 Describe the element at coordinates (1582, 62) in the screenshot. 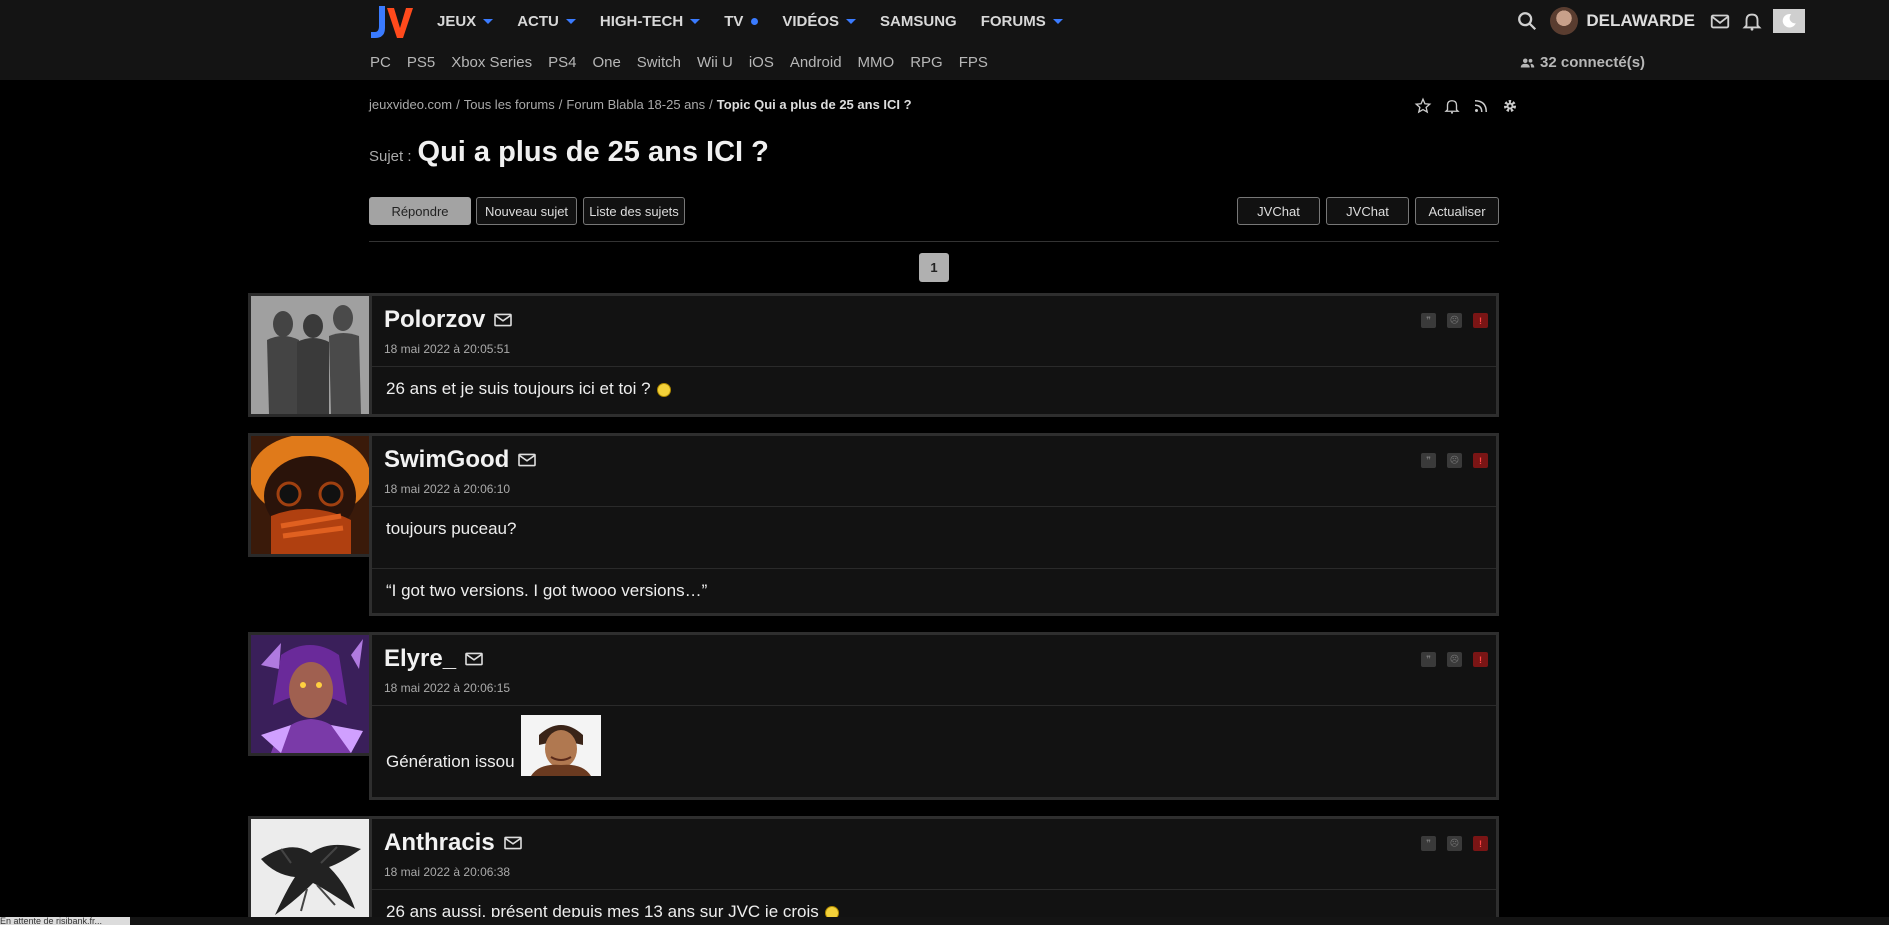

I see `connected-count: 32 connecté(s)` at that location.